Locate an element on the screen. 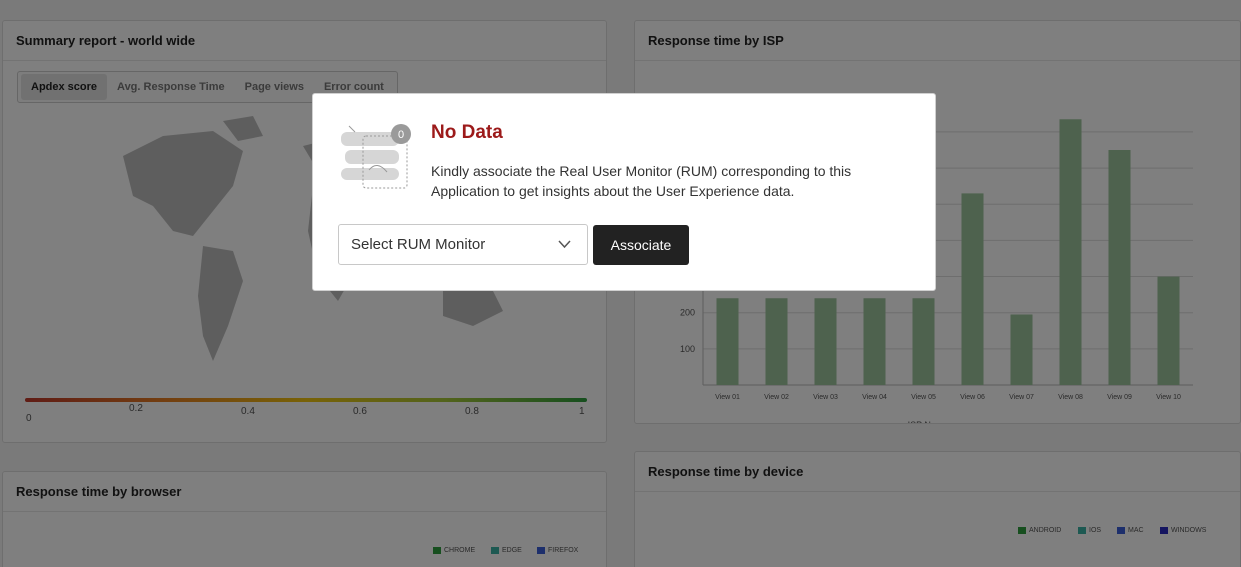 The image size is (1241, 567). no-data-badge: 0 is located at coordinates (401, 135).